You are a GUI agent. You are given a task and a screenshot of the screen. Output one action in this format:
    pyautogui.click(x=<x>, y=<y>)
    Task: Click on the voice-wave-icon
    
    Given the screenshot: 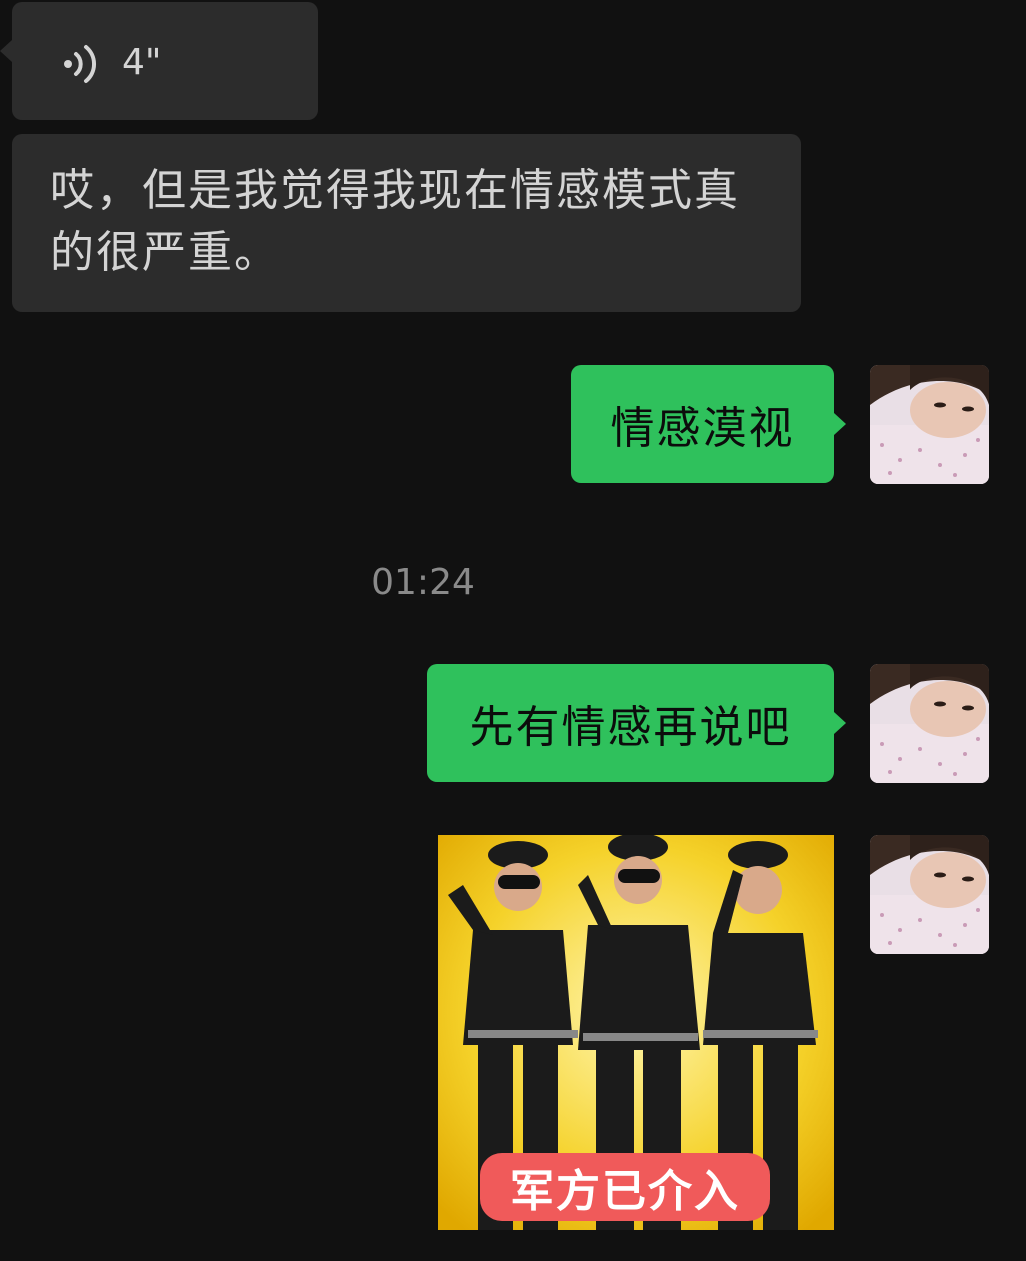 What is the action you would take?
    pyautogui.click(x=80, y=64)
    